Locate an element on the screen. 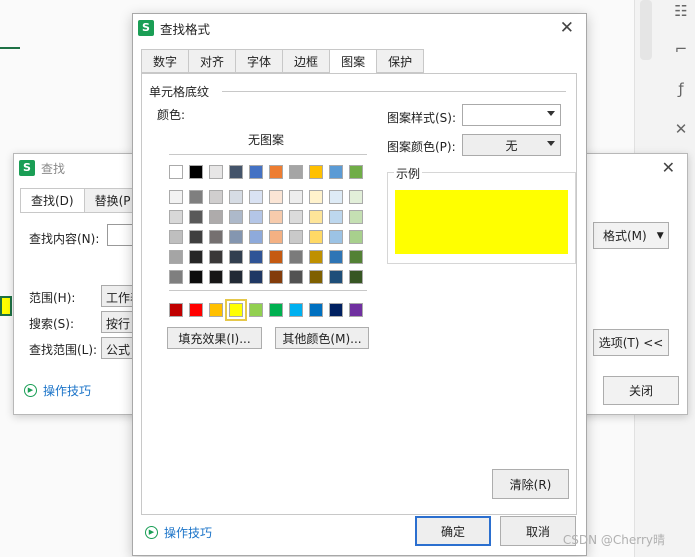 The height and width of the screenshot is (557, 695). tab-border: 边框 is located at coordinates (307, 61).